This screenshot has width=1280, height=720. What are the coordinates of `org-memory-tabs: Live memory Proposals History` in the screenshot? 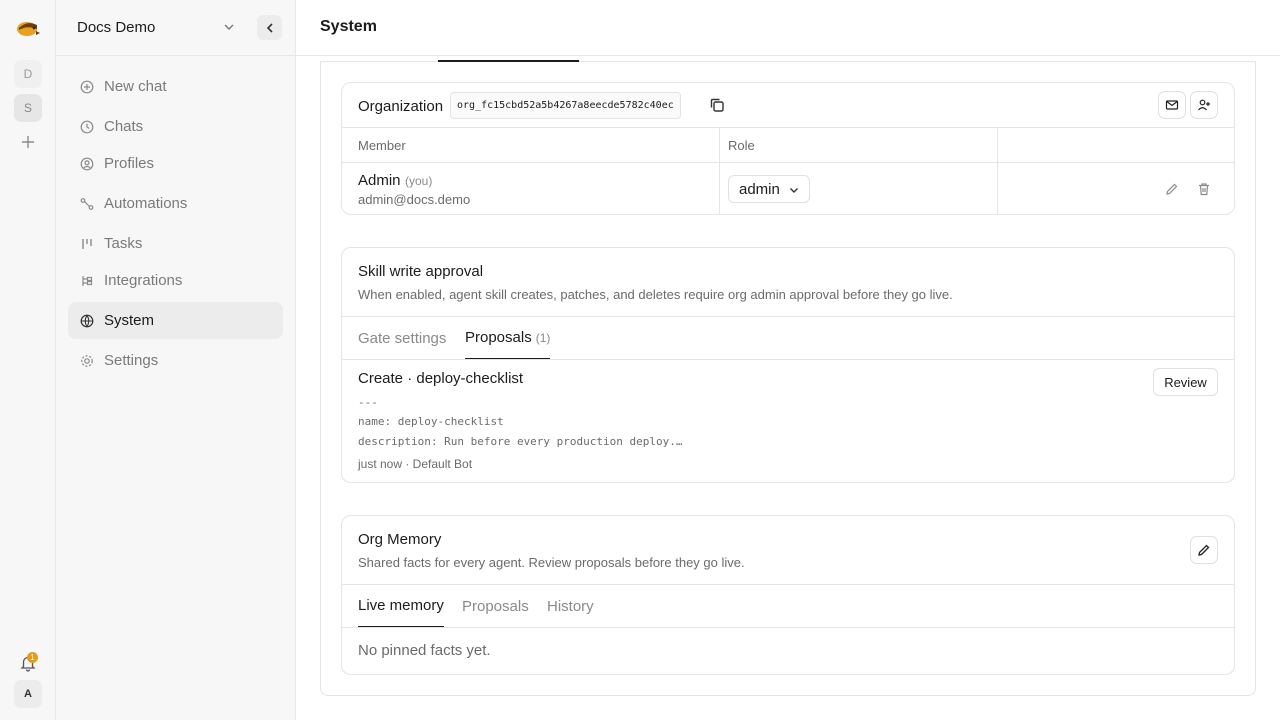 It's located at (788, 606).